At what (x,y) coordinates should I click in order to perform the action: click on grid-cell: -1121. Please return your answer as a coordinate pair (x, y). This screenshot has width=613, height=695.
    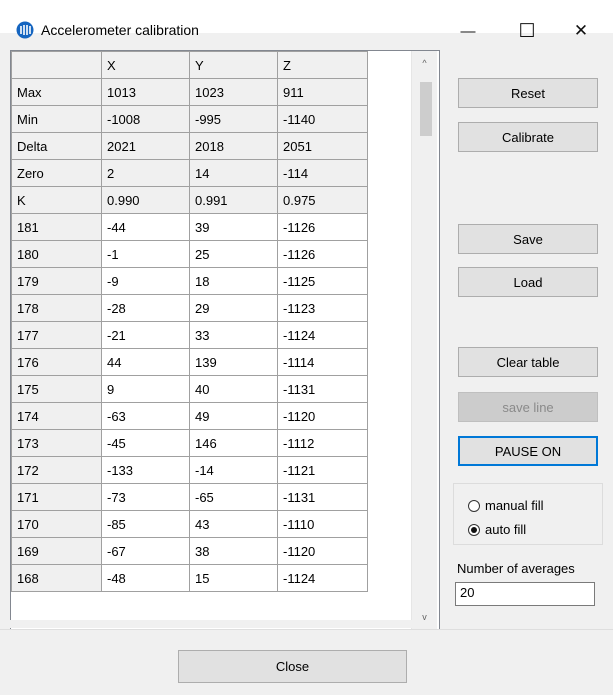
    Looking at the image, I should click on (322, 470).